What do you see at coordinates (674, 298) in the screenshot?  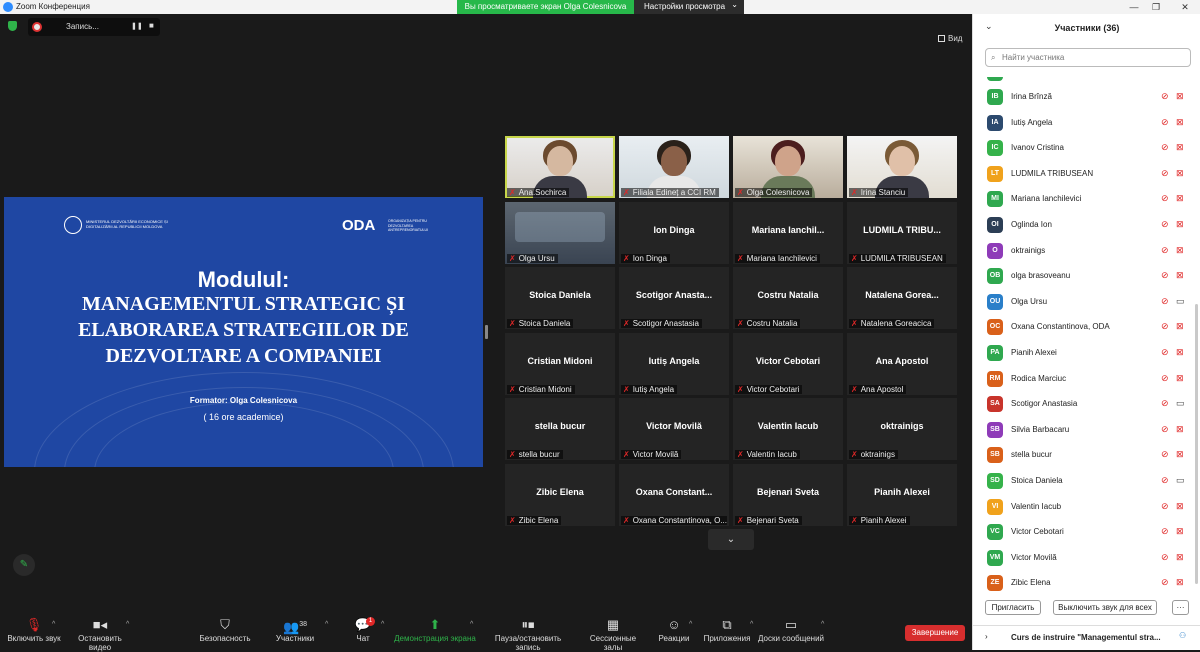 I see `participant-tile: Scotigor Anasta... ✗ Scotigor Anastasia` at bounding box center [674, 298].